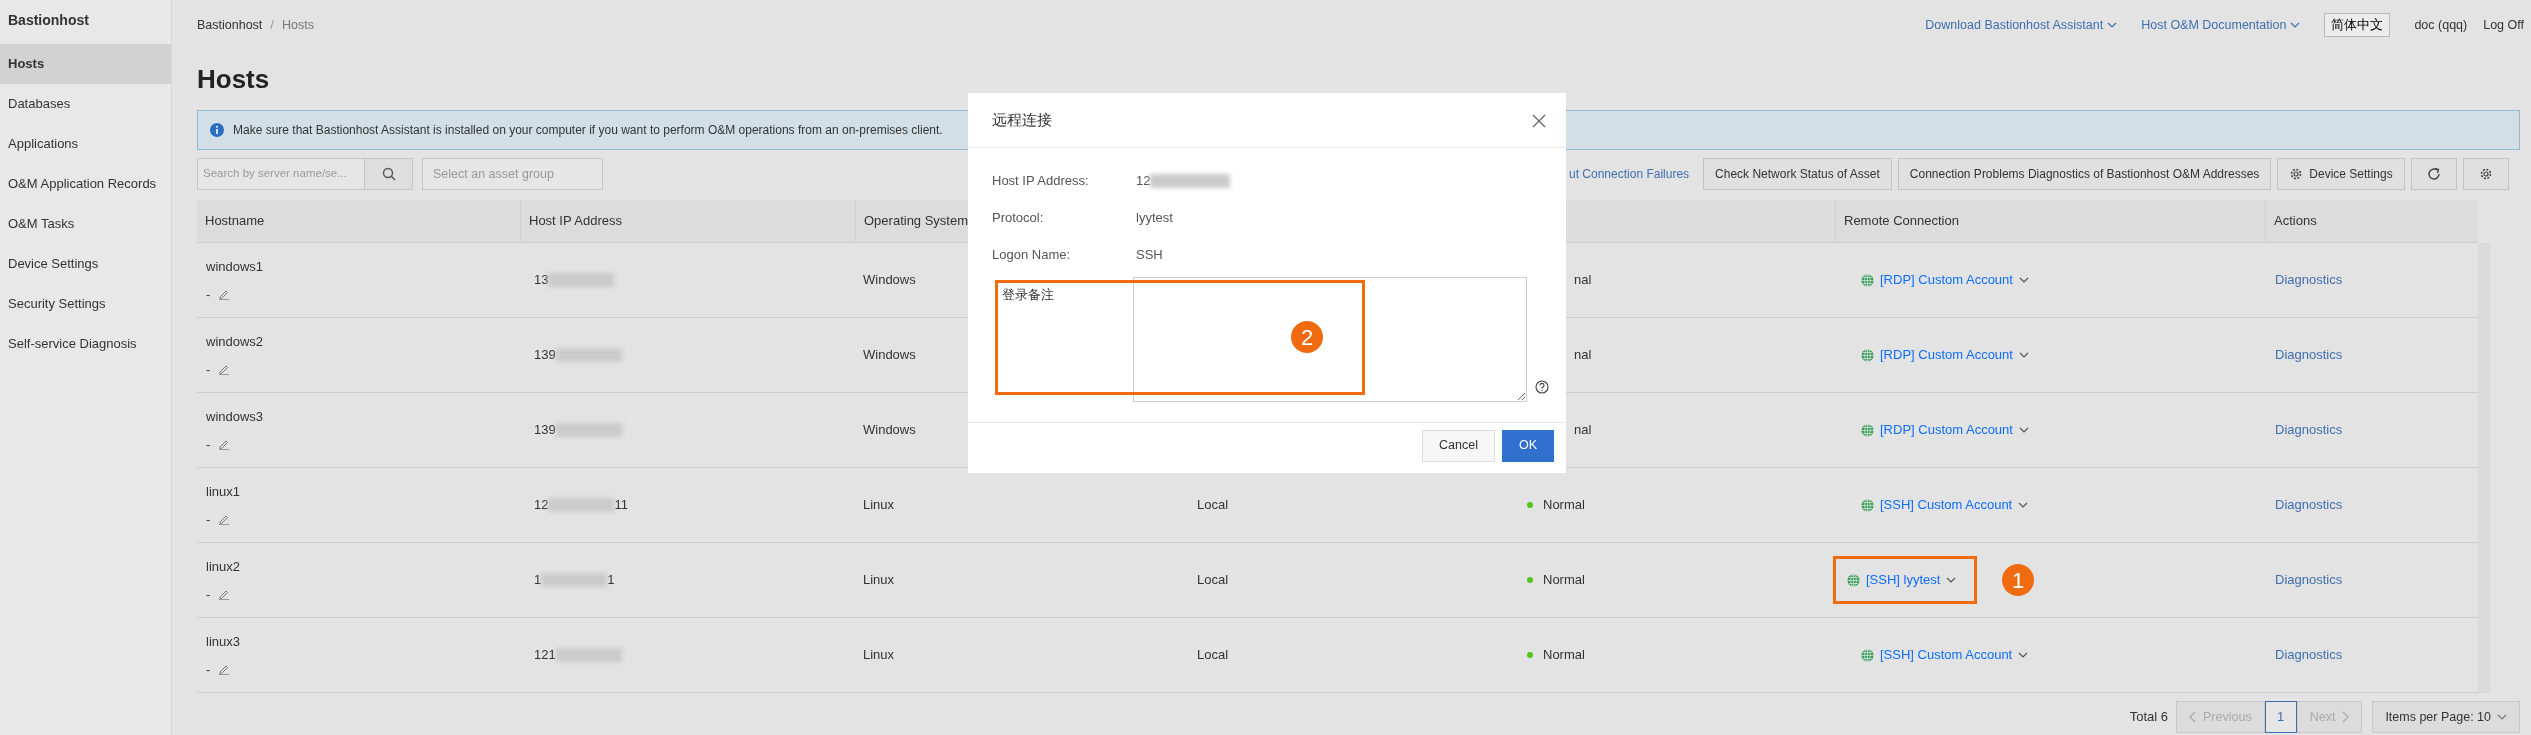 The width and height of the screenshot is (2531, 735). Describe the element at coordinates (85, 224) in the screenshot. I see `sidebar-item: O&M Tasks` at that location.